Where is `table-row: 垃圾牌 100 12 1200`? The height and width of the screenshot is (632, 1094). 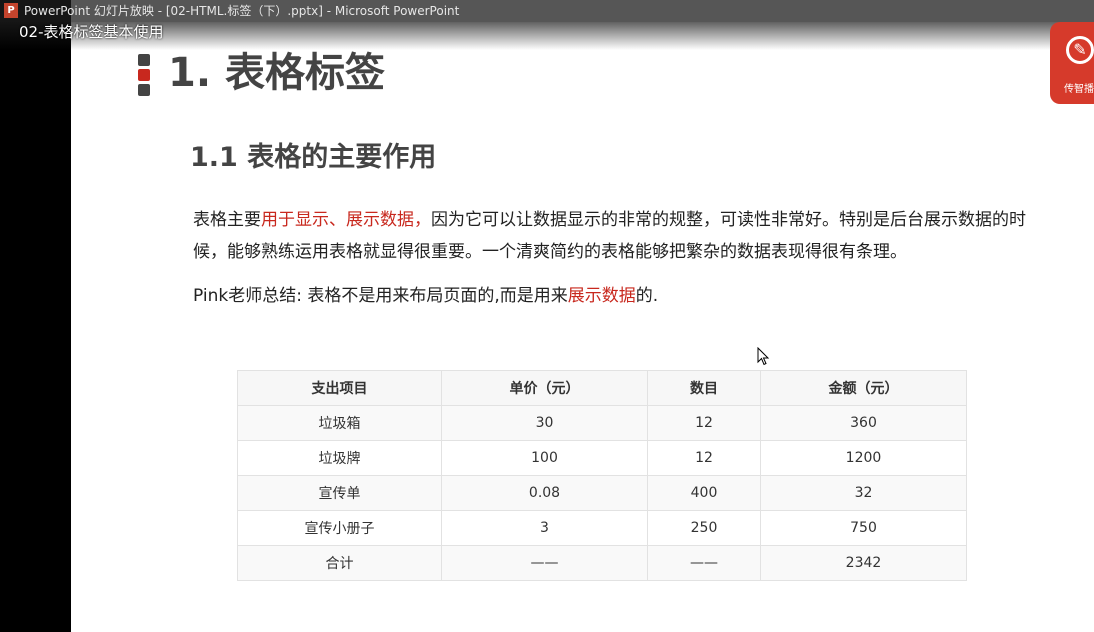 table-row: 垃圾牌 100 12 1200 is located at coordinates (602, 458).